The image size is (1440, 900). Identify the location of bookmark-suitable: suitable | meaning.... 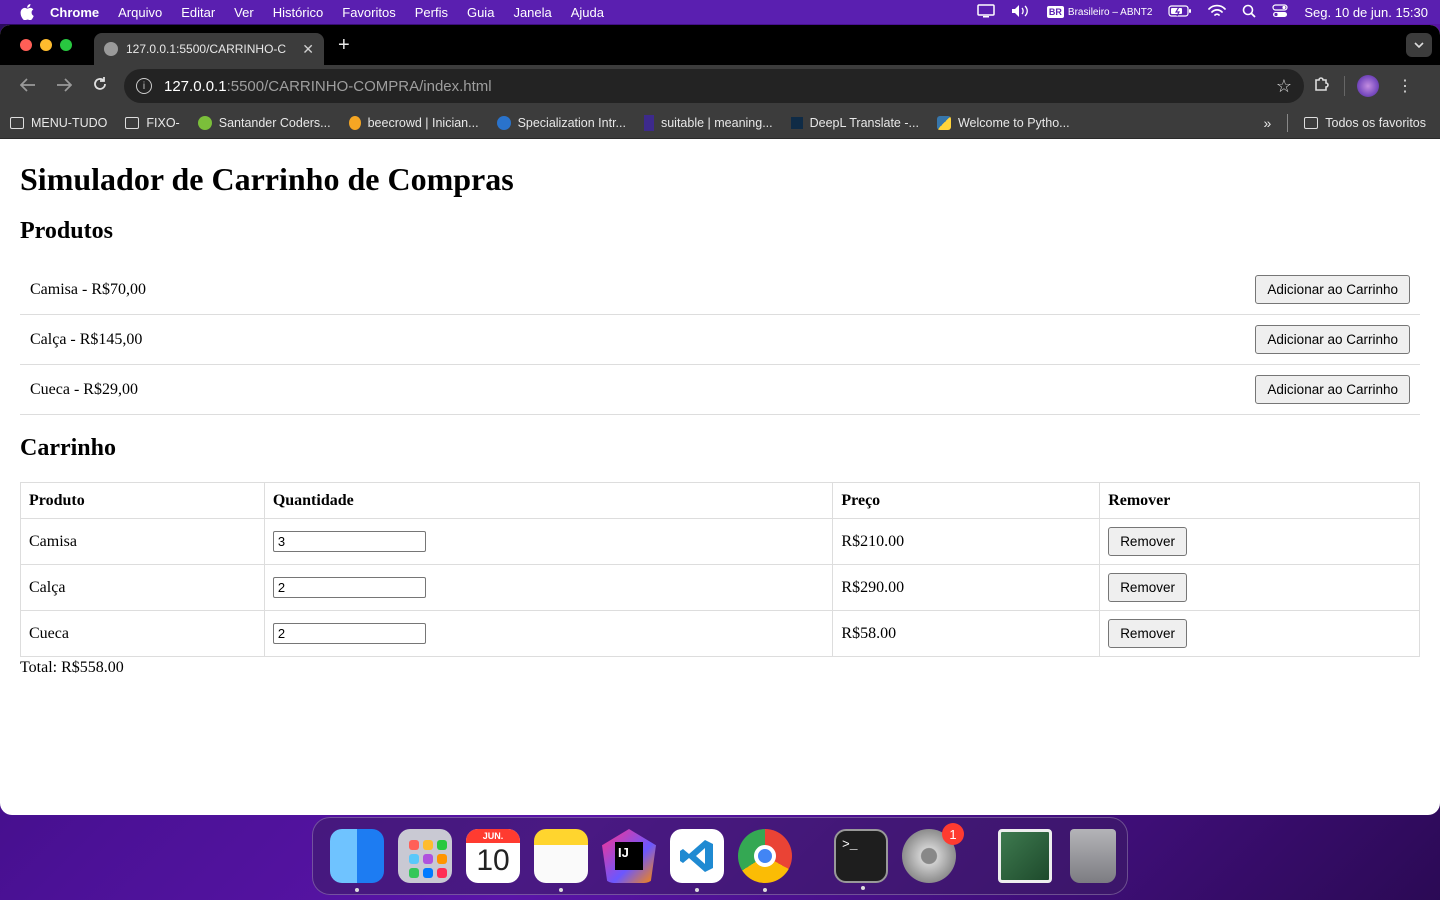
(708, 122).